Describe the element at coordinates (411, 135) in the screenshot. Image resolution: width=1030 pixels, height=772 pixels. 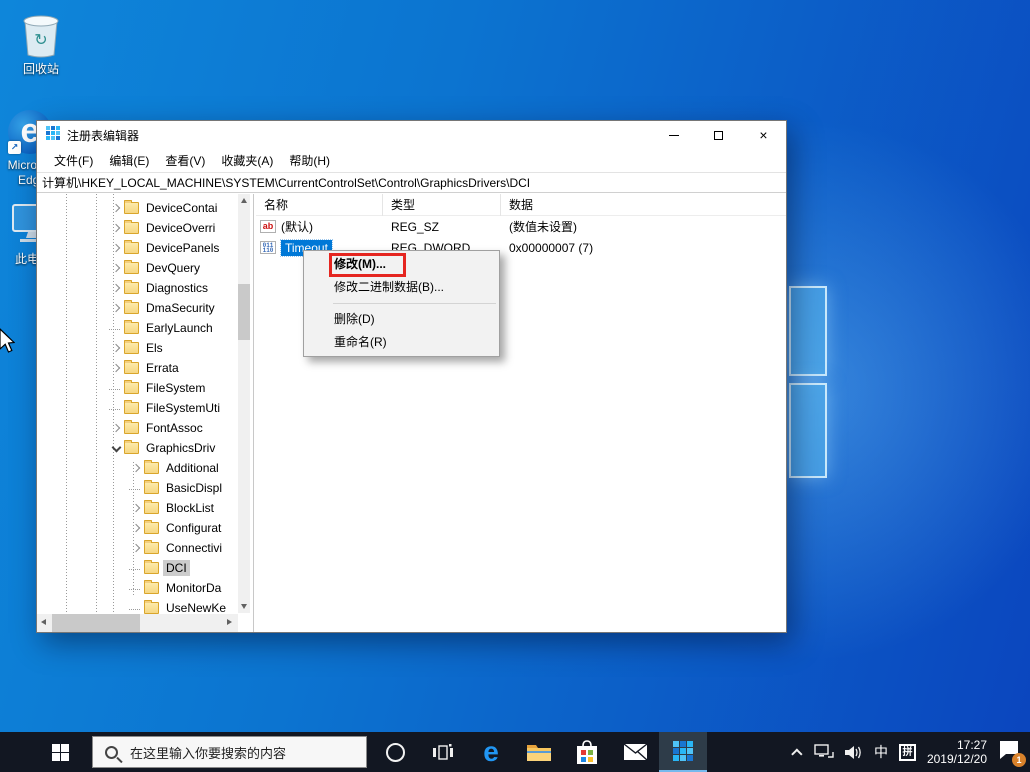
I see `title-bar: 注册表编辑器 ×` at that location.